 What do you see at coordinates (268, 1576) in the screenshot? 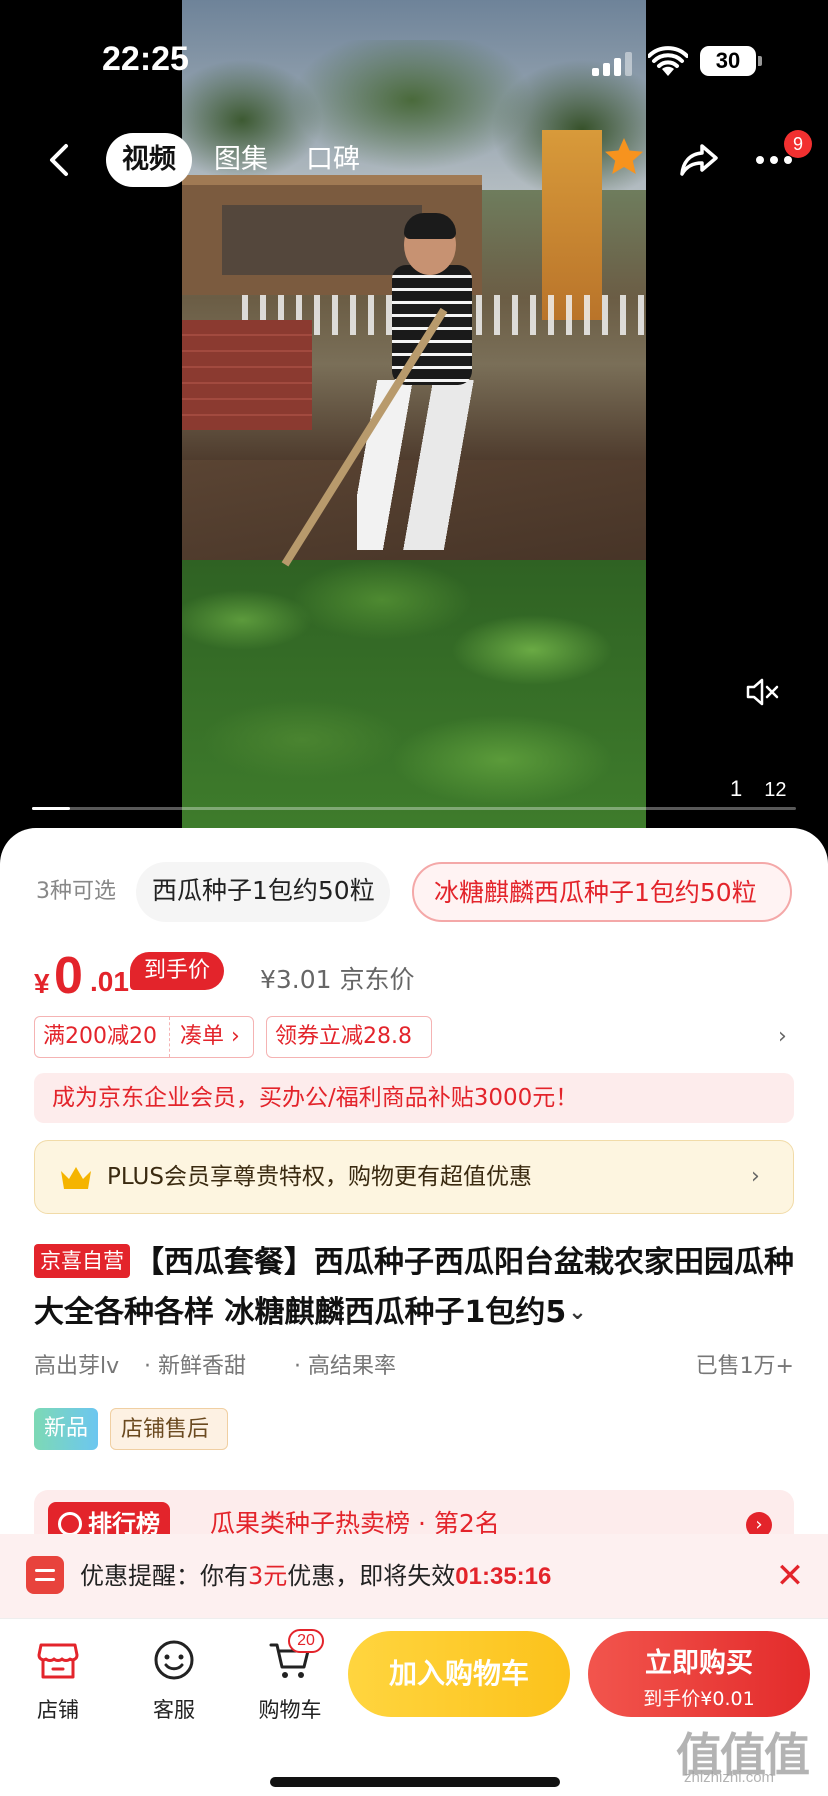
I see `reminder-amount: 3元` at bounding box center [268, 1576].